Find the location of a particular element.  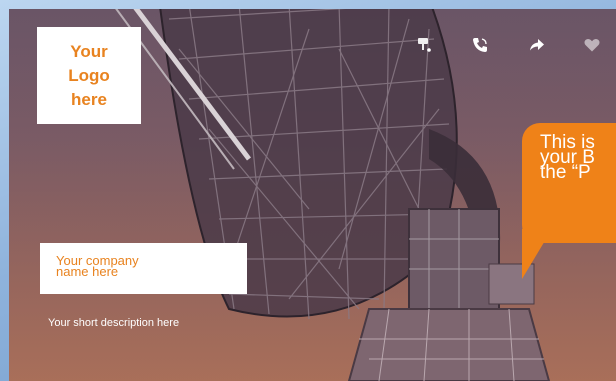

company-name: Your company name here is located at coordinates (97, 266).